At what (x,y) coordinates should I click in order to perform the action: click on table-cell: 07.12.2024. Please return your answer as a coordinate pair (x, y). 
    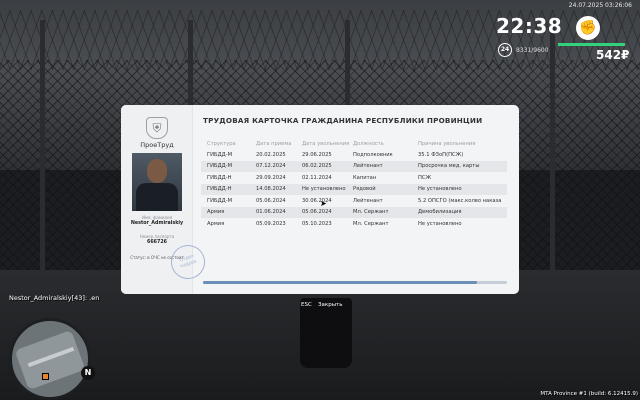
    Looking at the image, I should click on (271, 166).